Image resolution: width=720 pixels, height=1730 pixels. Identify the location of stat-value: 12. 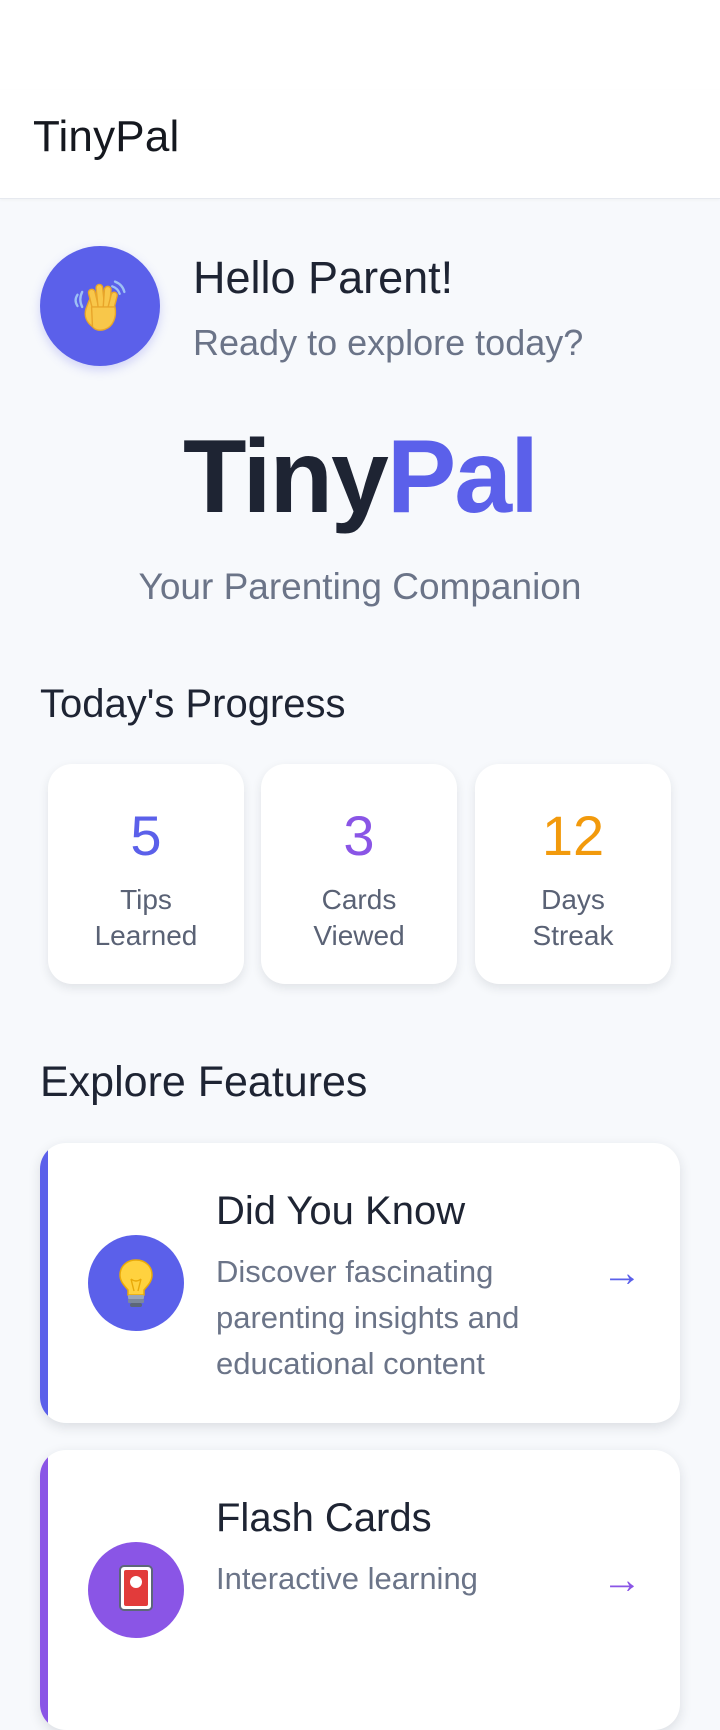
(573, 835).